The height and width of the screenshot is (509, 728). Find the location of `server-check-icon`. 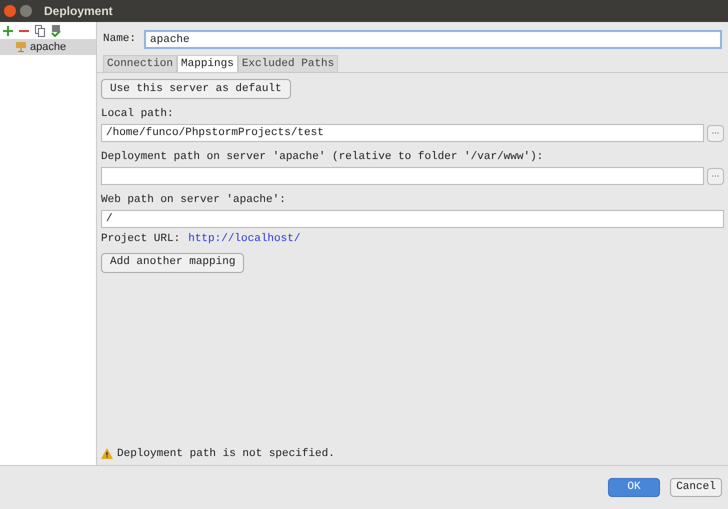

server-check-icon is located at coordinates (56, 30).